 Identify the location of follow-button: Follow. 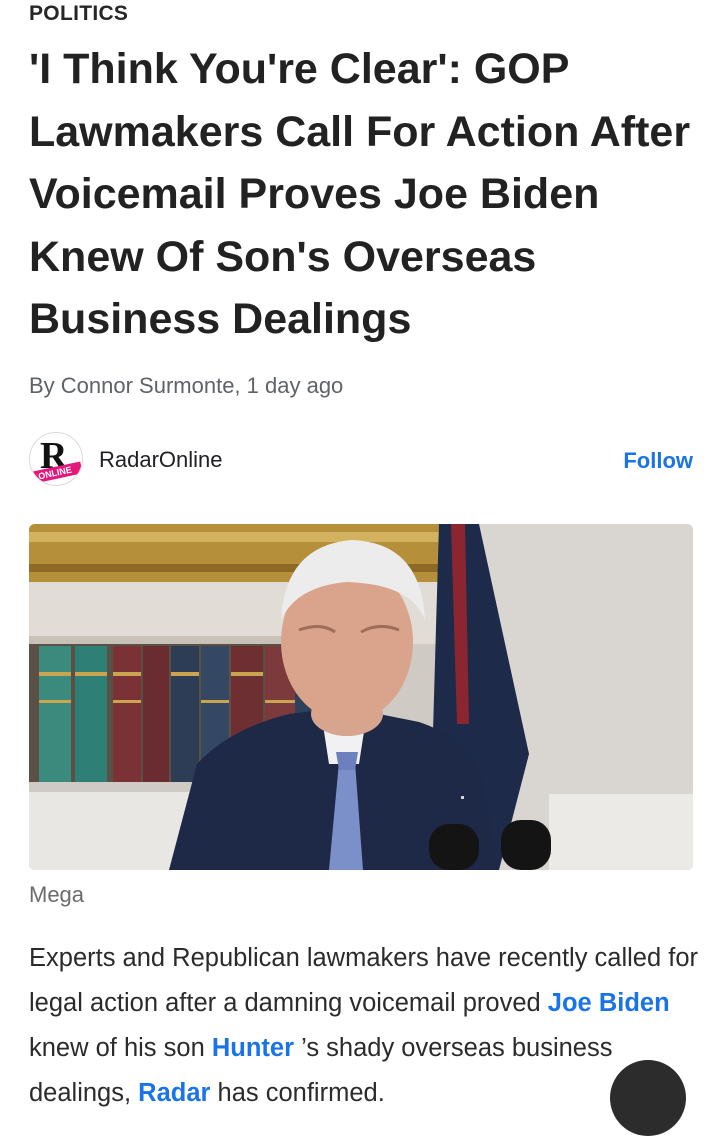
(658, 461).